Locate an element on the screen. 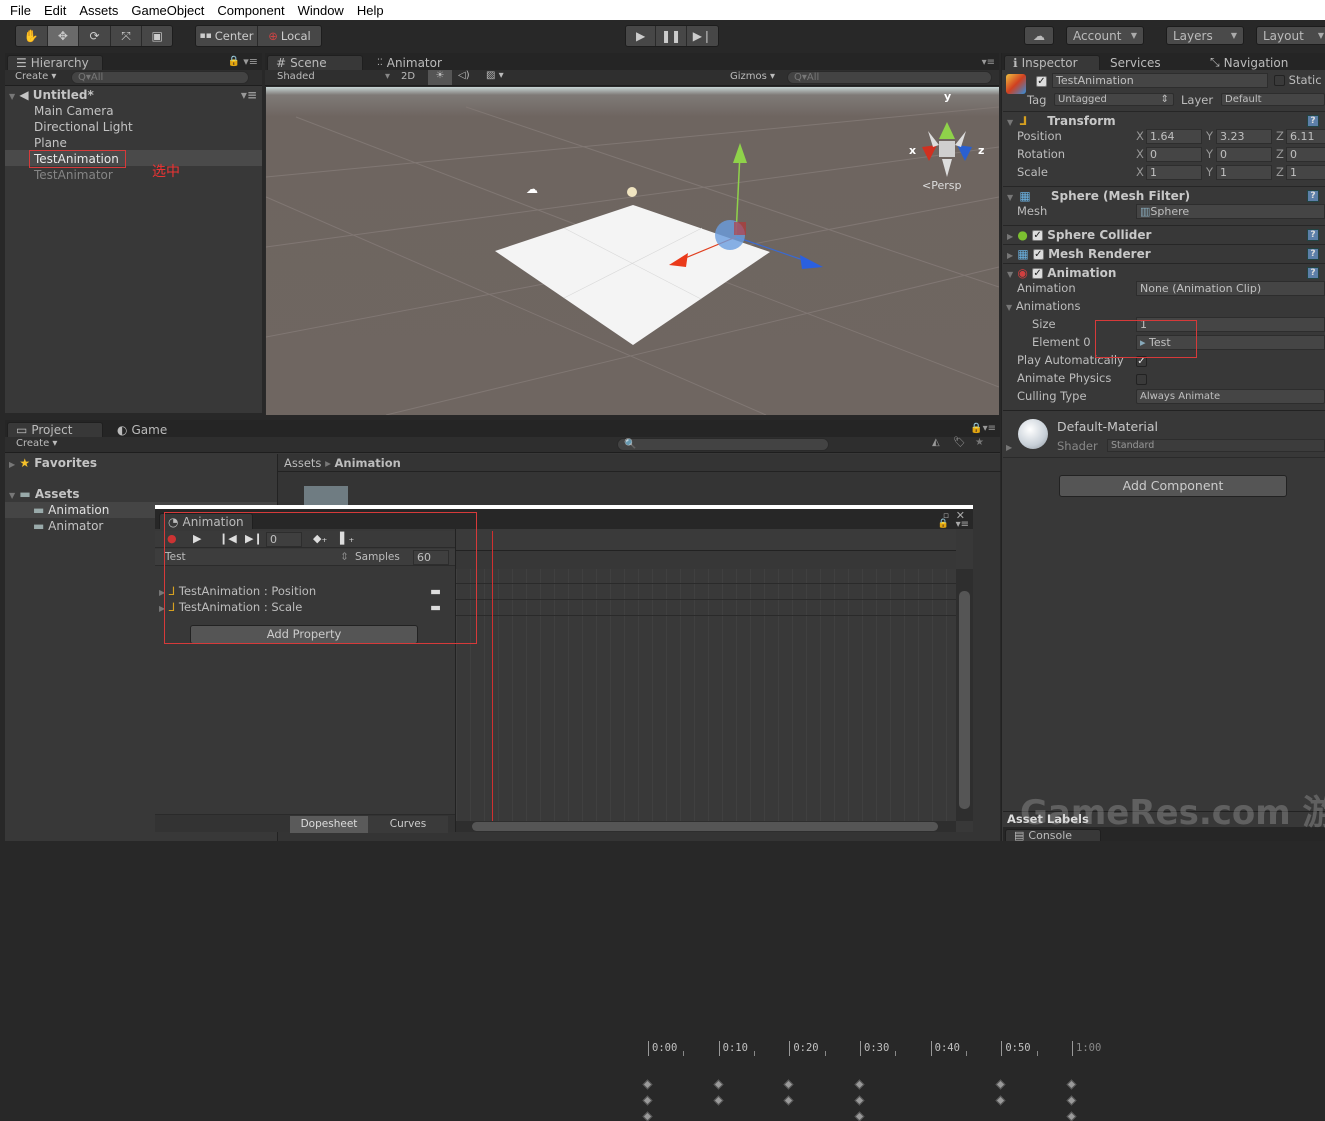  culling-dropdown: Always Animate is located at coordinates (1230, 396).